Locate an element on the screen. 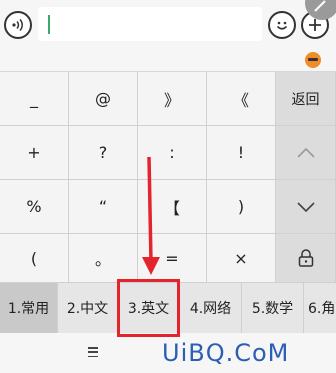  key: : is located at coordinates (172, 153).